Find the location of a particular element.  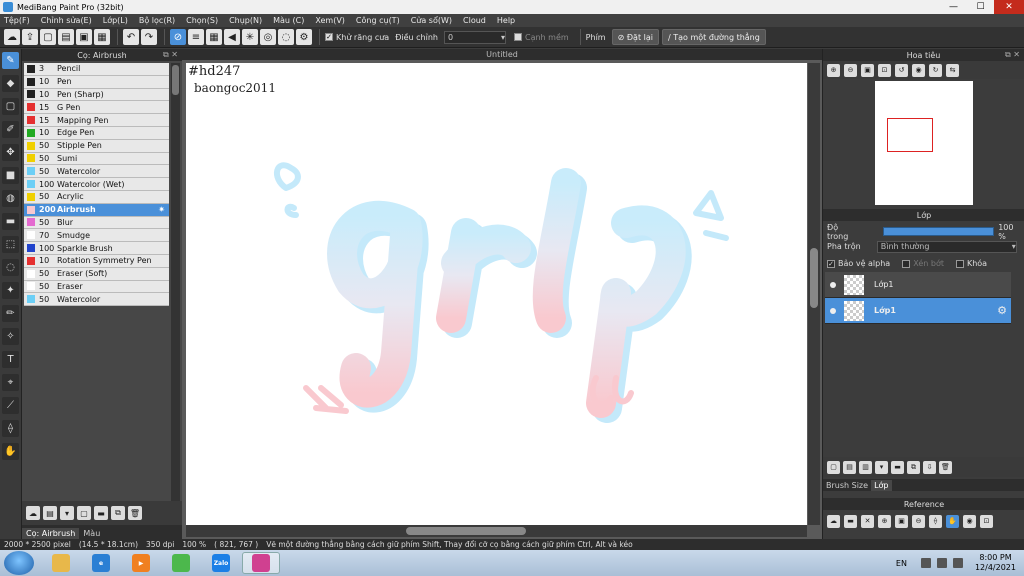

close-button: ✕ is located at coordinates (1009, 7).